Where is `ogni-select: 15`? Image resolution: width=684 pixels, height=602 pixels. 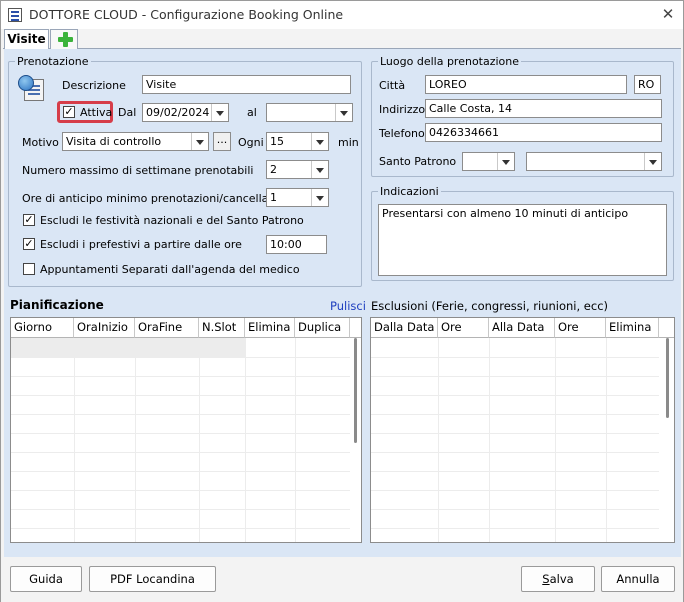
ogni-select: 15 is located at coordinates (297, 141).